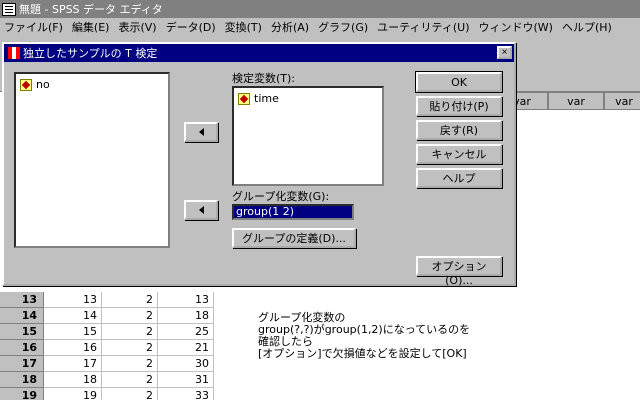 The image size is (640, 400). What do you see at coordinates (281, 196) in the screenshot?
I see `grouping-variable-label: グループ化変数(G):` at bounding box center [281, 196].